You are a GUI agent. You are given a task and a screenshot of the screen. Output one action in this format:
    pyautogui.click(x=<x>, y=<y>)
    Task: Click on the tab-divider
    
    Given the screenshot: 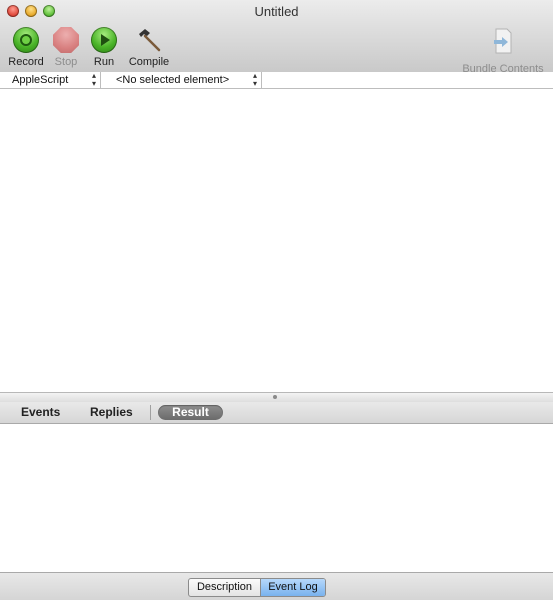 What is the action you would take?
    pyautogui.click(x=150, y=412)
    